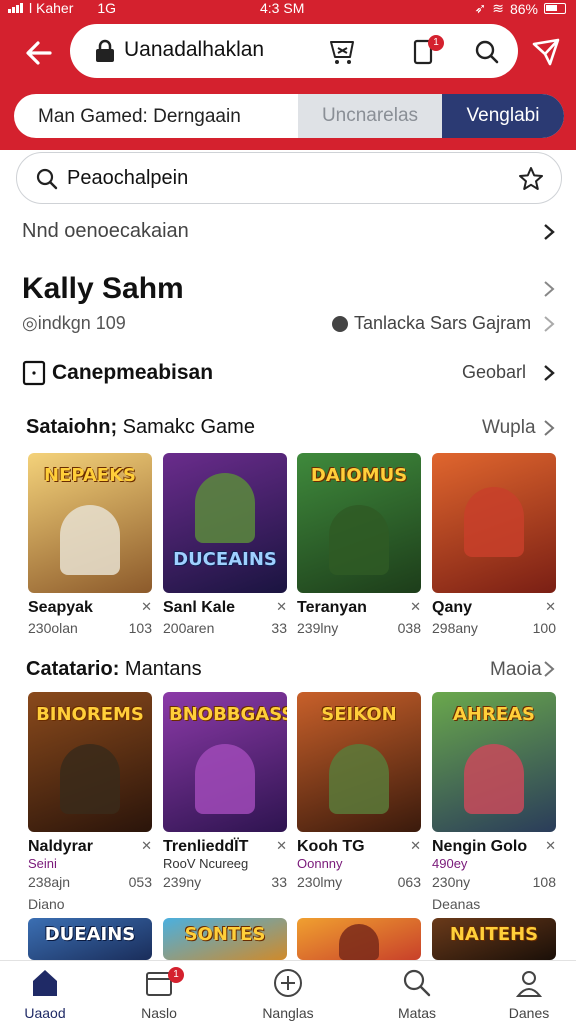 The width and height of the screenshot is (576, 1024). What do you see at coordinates (431, 323) in the screenshot?
I see `profile-link: Tanlacka Sars Gajram` at bounding box center [431, 323].